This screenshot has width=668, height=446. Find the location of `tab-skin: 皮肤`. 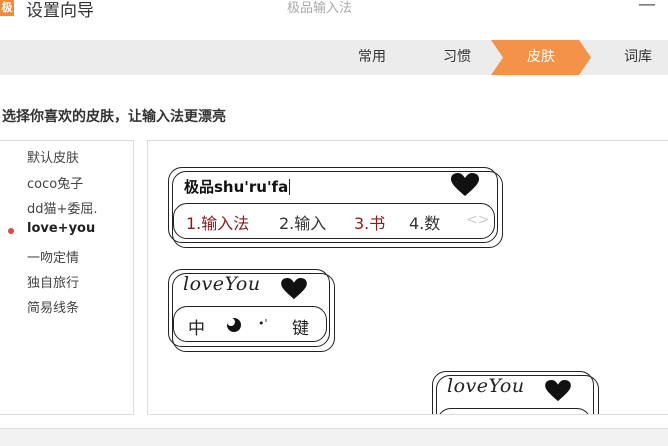

tab-skin: 皮肤 is located at coordinates (541, 57).